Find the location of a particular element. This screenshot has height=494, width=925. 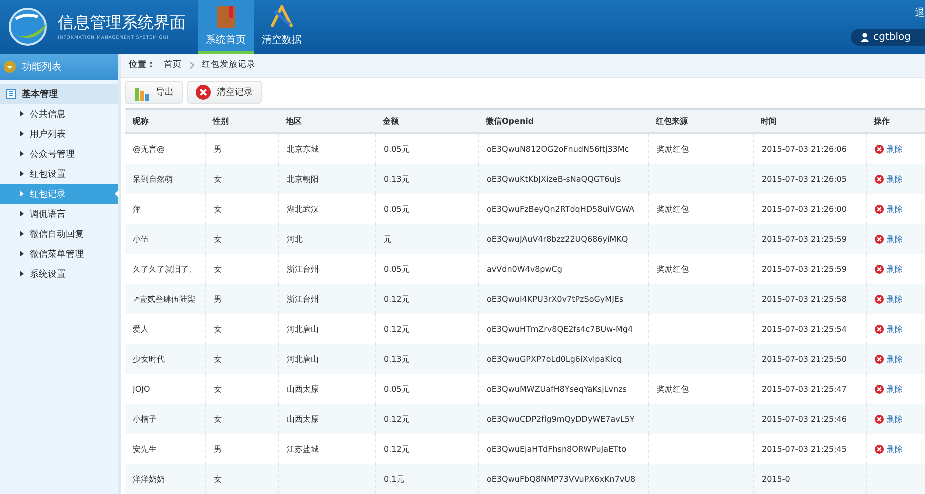

table-cell: oE3QwuFbQ8NMP73VVuPX6xKn7vU8 is located at coordinates (563, 479).